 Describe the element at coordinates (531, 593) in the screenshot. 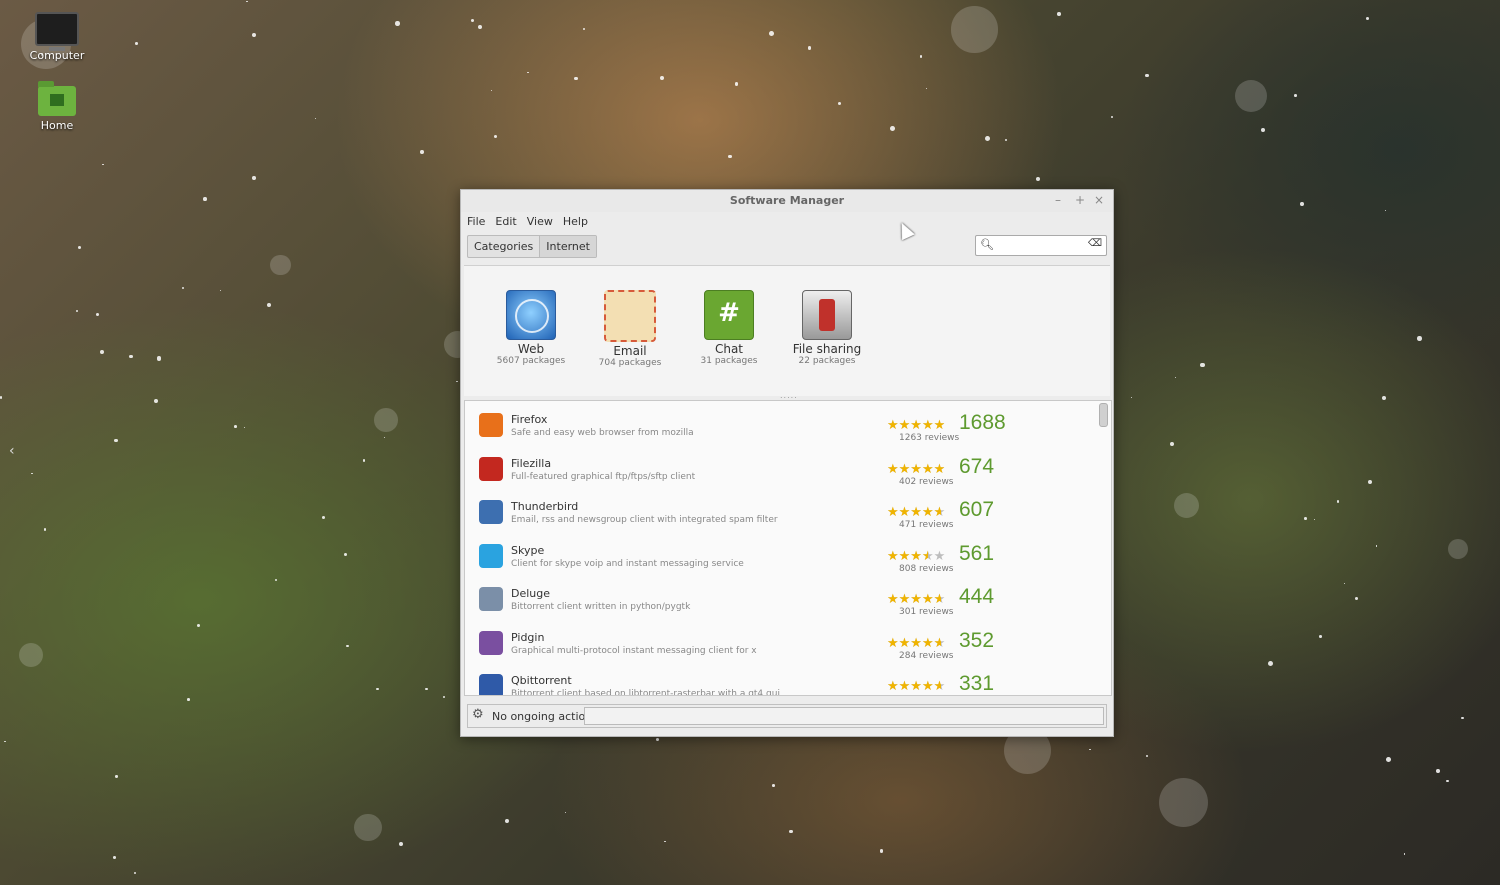

I see `app-name: Deluge` at that location.